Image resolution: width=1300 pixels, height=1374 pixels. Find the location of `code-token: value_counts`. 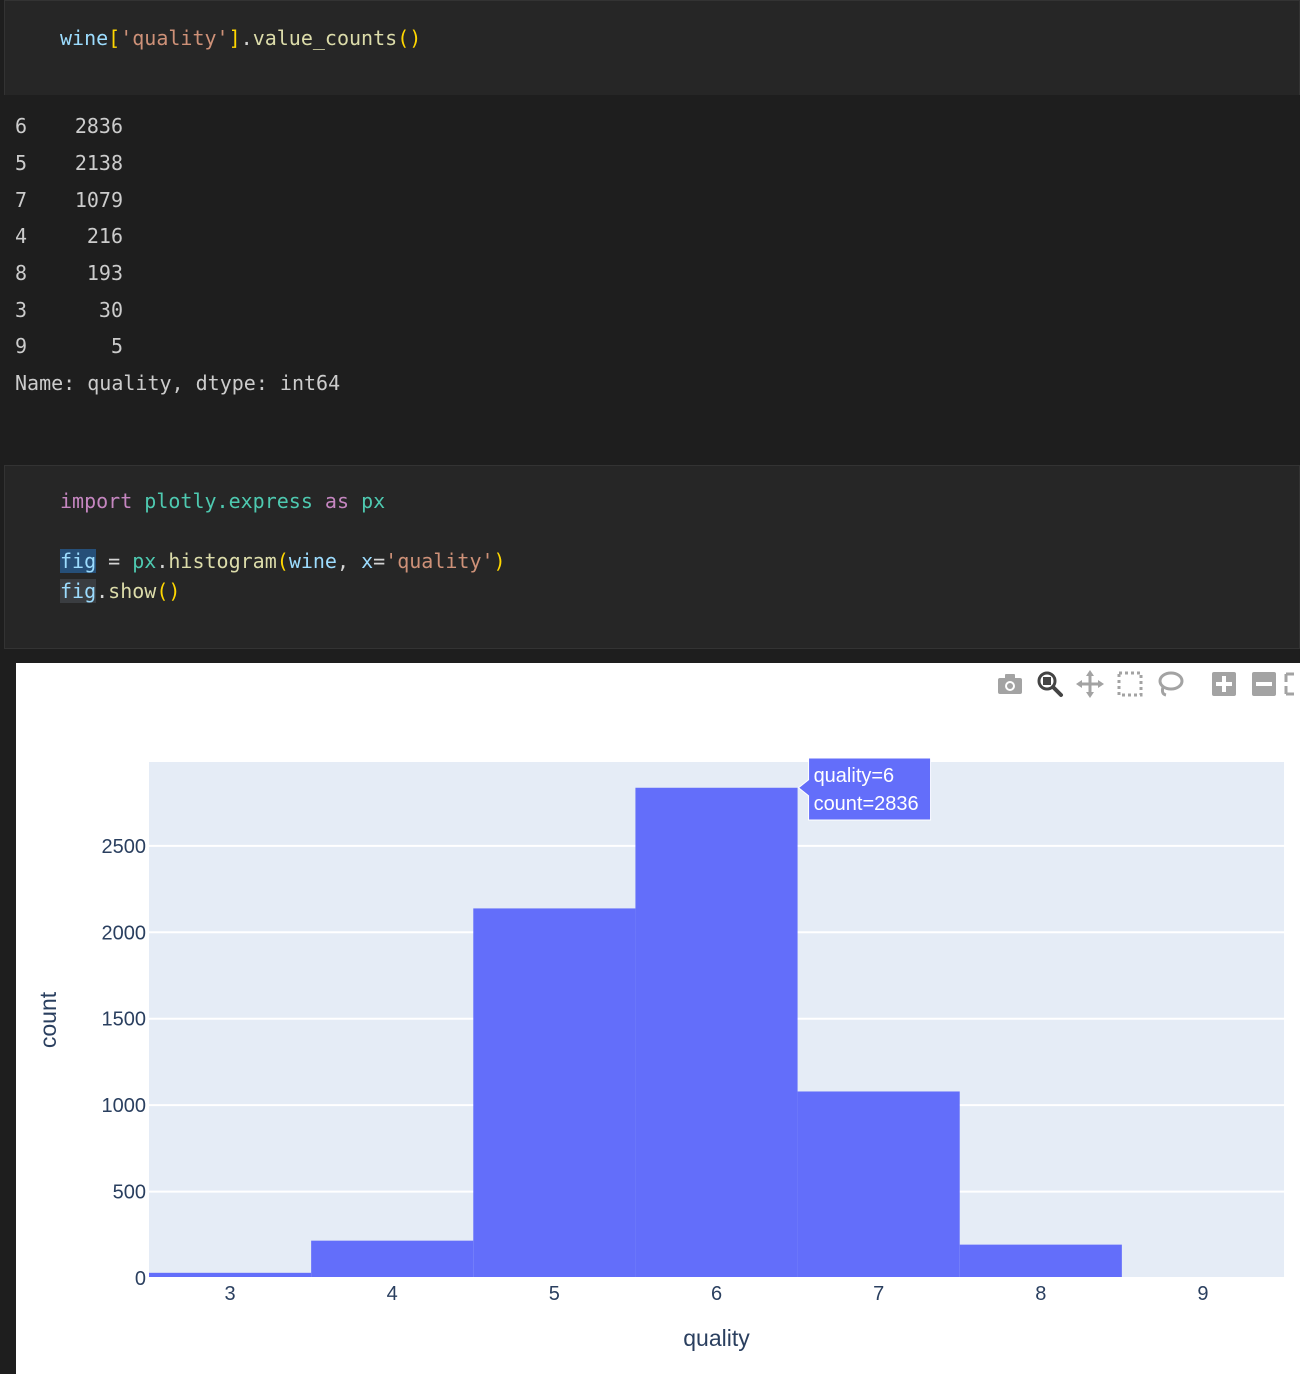

code-token: value_counts is located at coordinates (325, 38).